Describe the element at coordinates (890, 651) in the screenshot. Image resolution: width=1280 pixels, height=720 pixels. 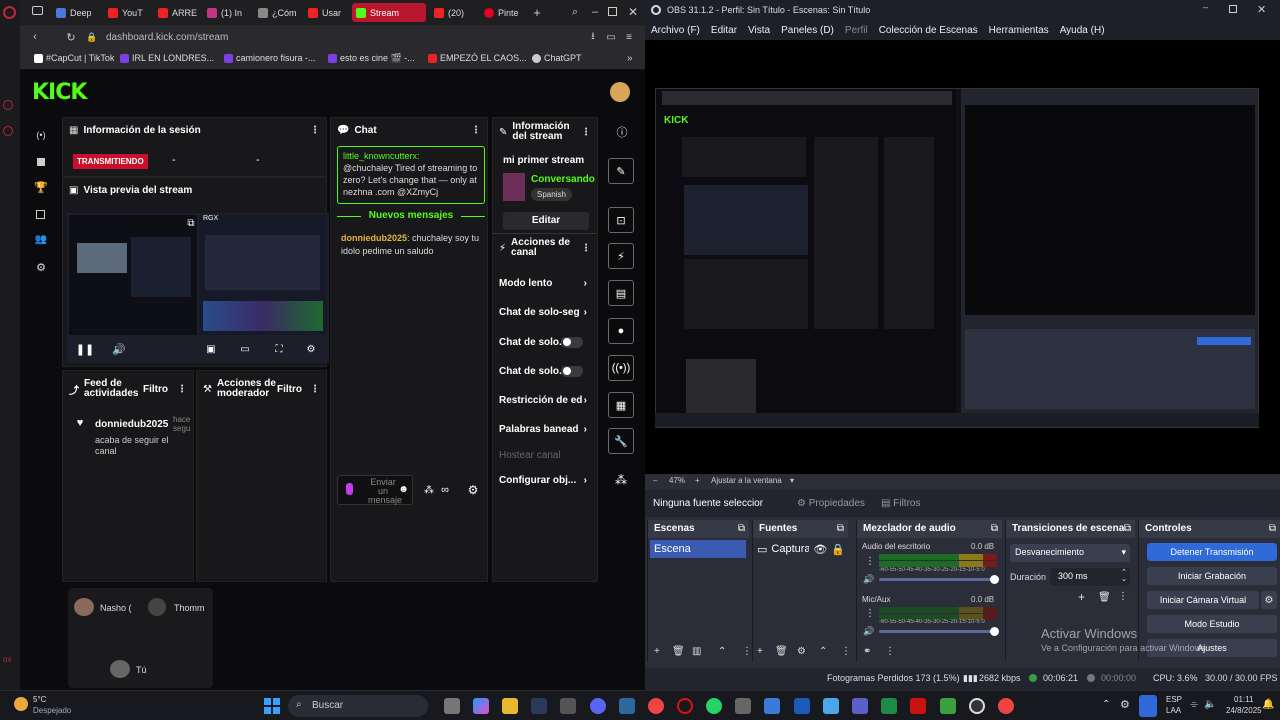
I see `mixer-more-icon: ⋮` at that location.